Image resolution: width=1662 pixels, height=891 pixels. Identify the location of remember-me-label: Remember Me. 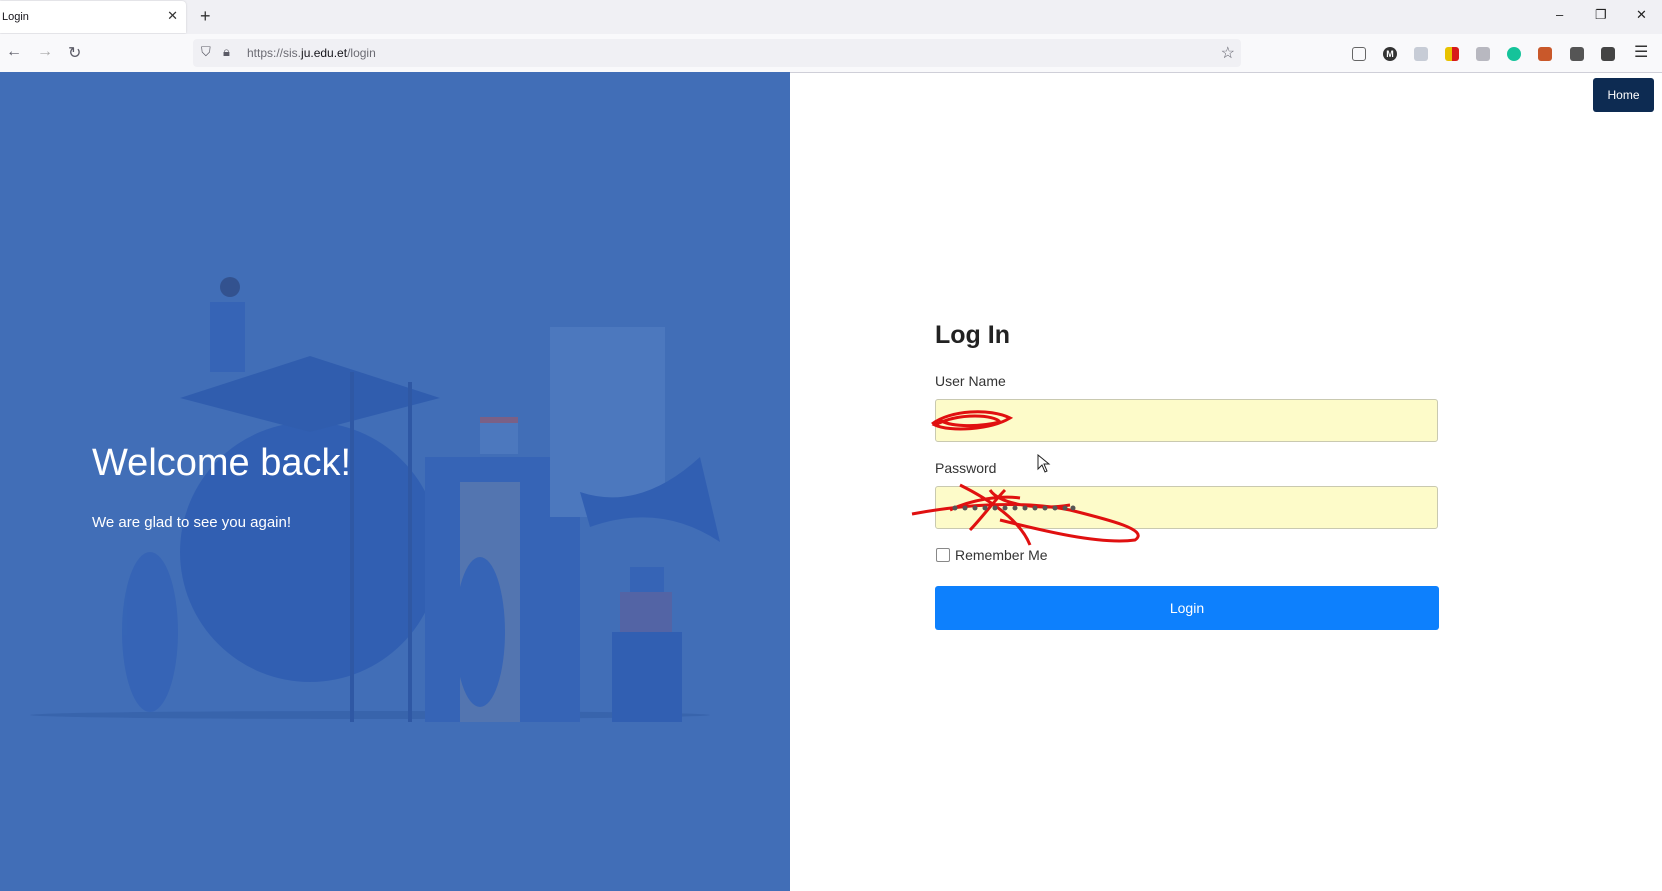
(1001, 555).